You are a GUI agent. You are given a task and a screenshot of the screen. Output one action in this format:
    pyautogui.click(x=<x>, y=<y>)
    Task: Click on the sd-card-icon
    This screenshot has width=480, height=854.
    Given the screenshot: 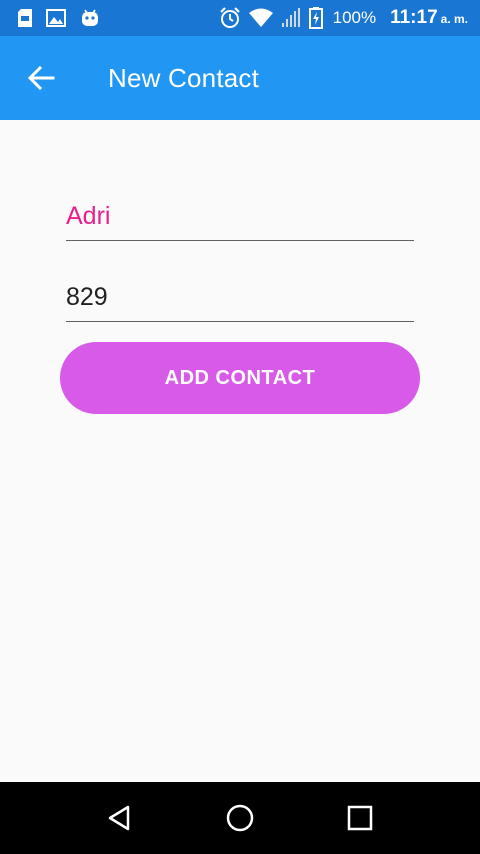 What is the action you would take?
    pyautogui.click(x=25, y=18)
    